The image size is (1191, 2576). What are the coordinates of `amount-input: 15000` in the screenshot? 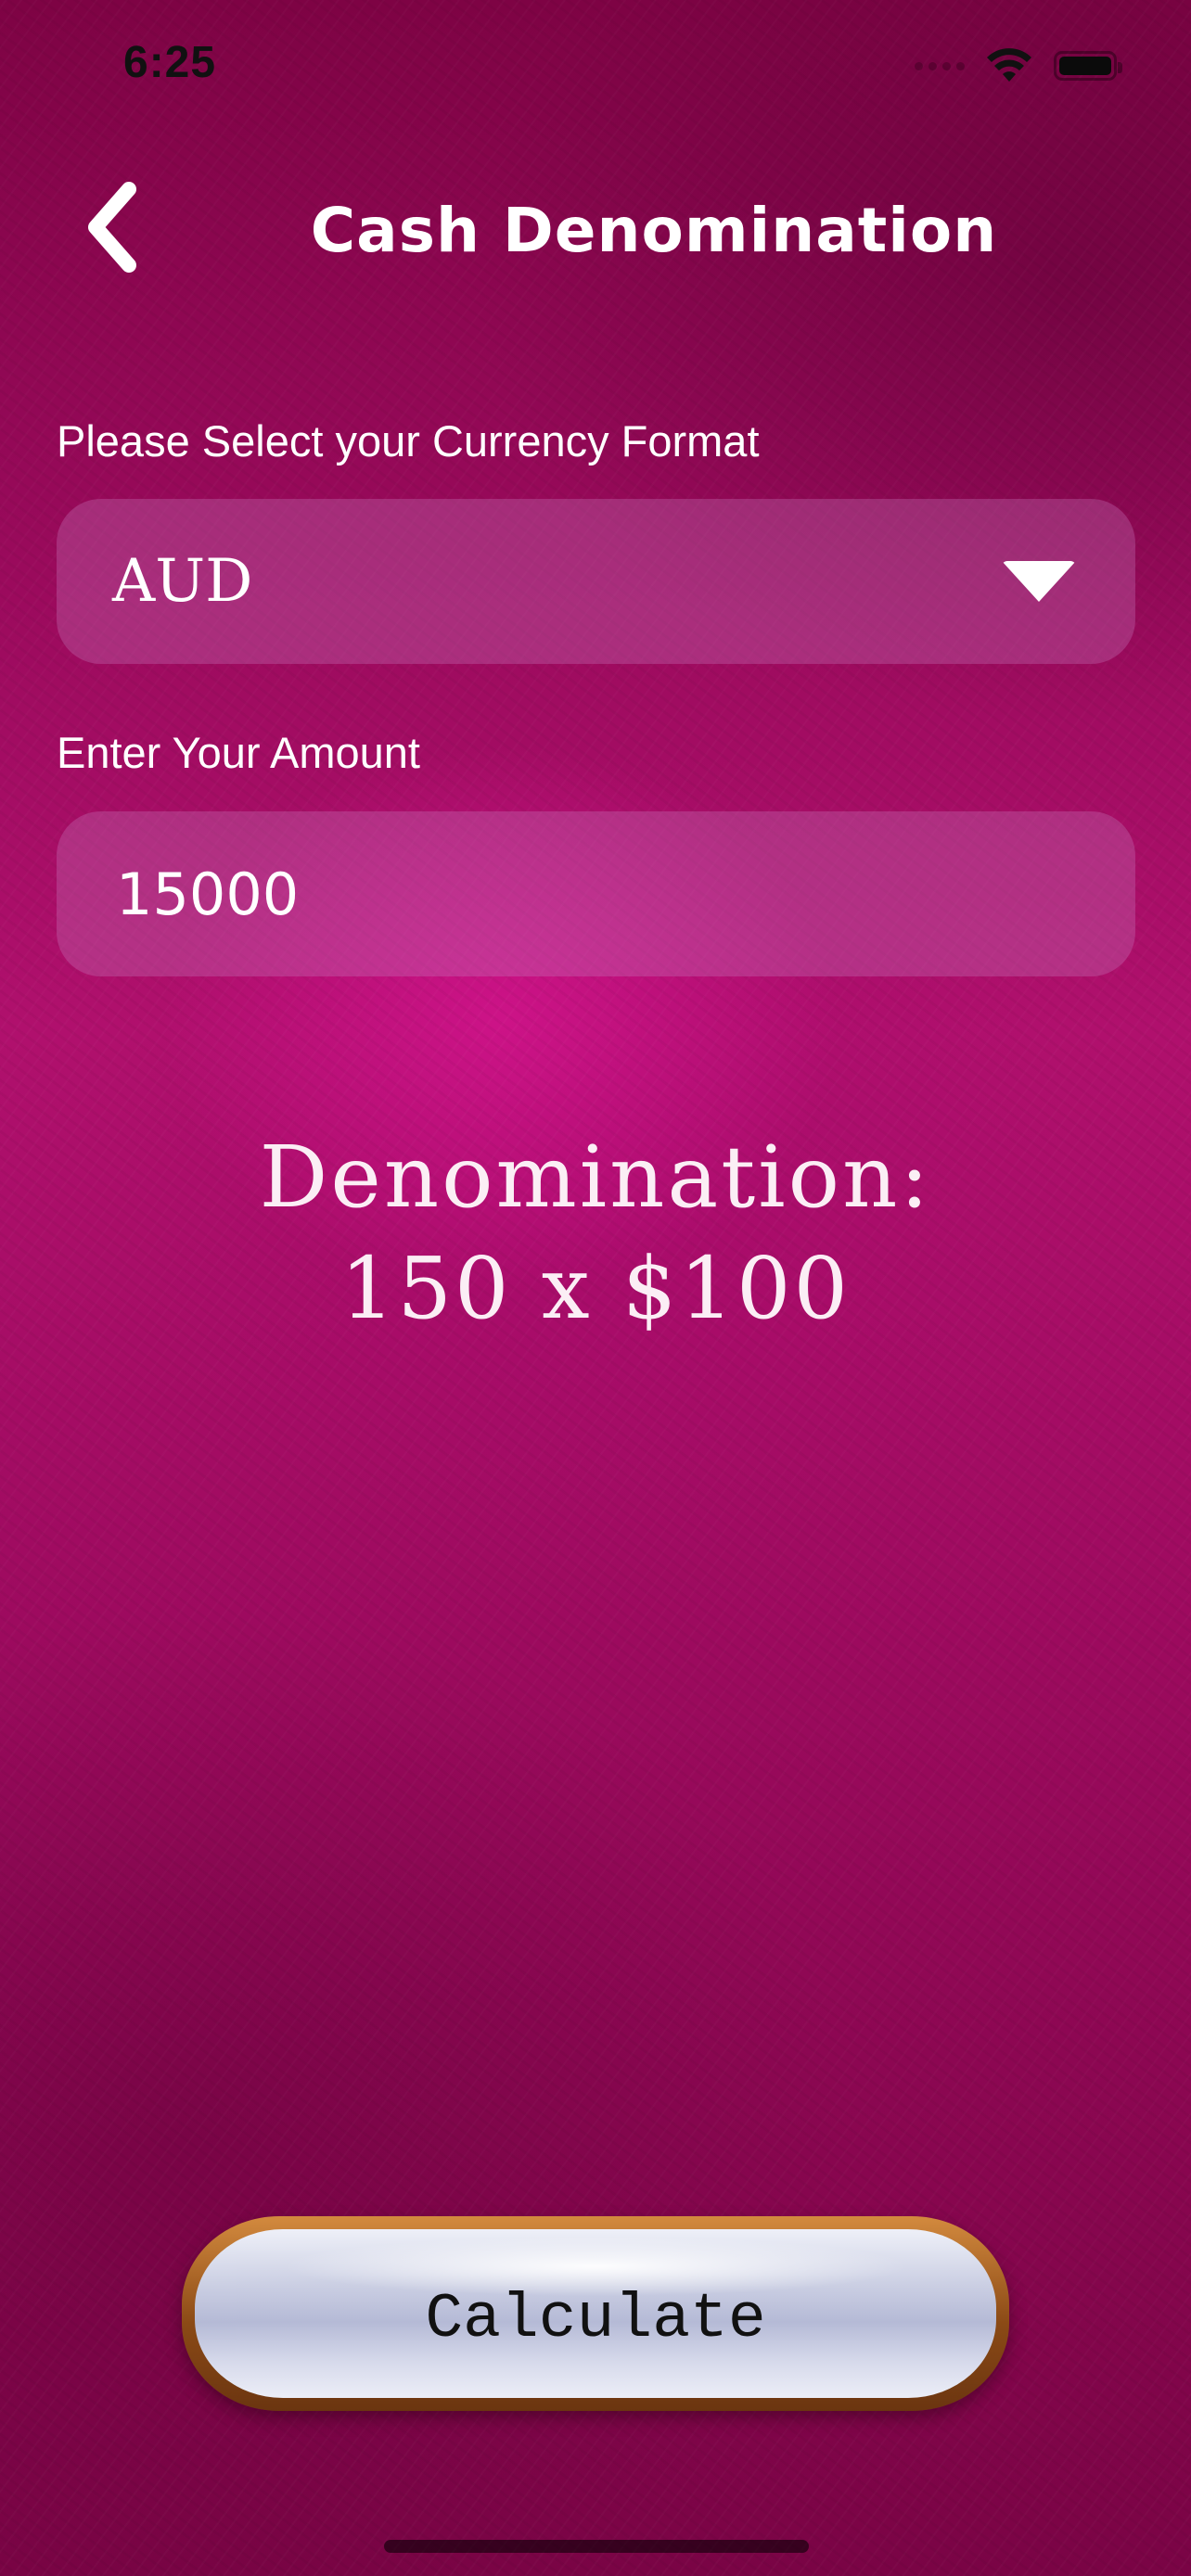 It's located at (596, 893).